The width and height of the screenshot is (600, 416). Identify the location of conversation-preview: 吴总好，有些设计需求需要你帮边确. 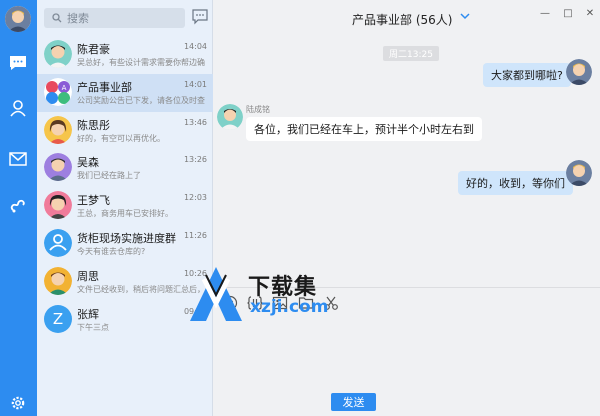
(141, 62).